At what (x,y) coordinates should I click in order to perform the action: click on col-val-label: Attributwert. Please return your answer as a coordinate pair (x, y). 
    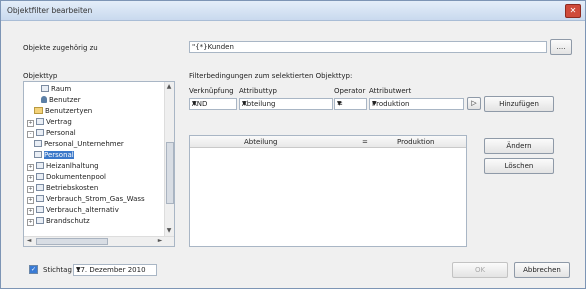
    Looking at the image, I should click on (390, 91).